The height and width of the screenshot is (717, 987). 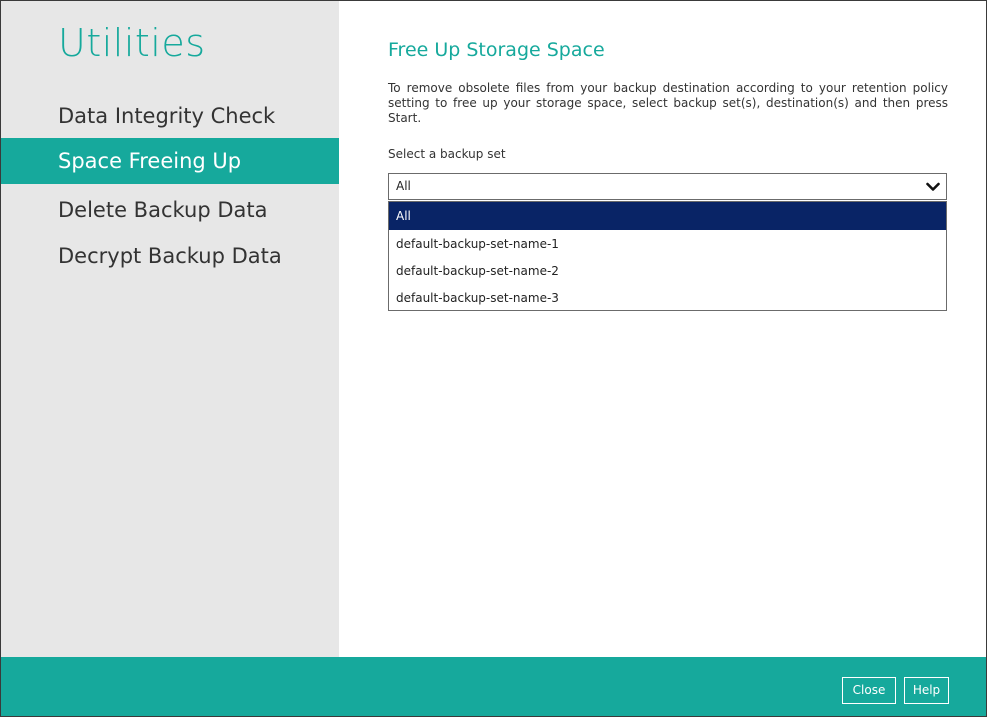 I want to click on page-title: Free Up Storage Space, so click(x=496, y=50).